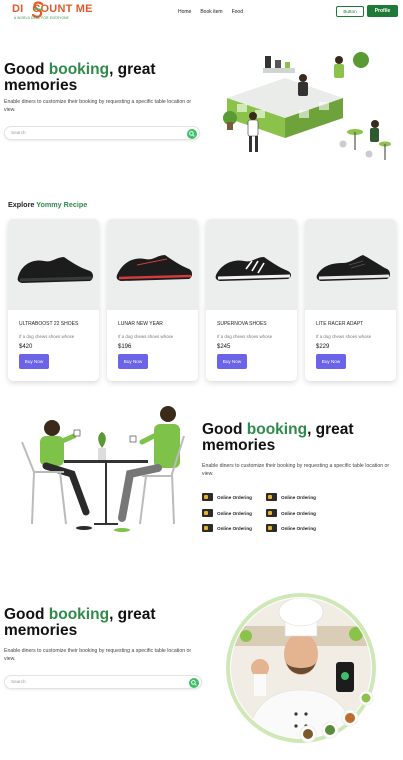  Describe the element at coordinates (152, 264) in the screenshot. I see `black-red-sneaker-image` at that location.